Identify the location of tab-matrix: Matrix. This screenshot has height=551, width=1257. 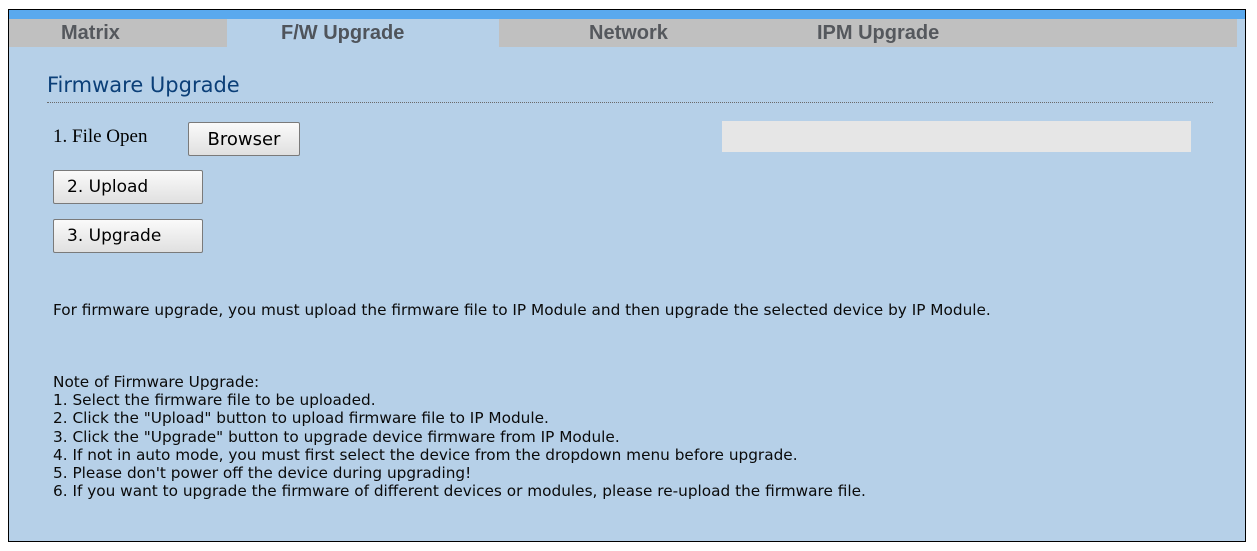
(118, 33).